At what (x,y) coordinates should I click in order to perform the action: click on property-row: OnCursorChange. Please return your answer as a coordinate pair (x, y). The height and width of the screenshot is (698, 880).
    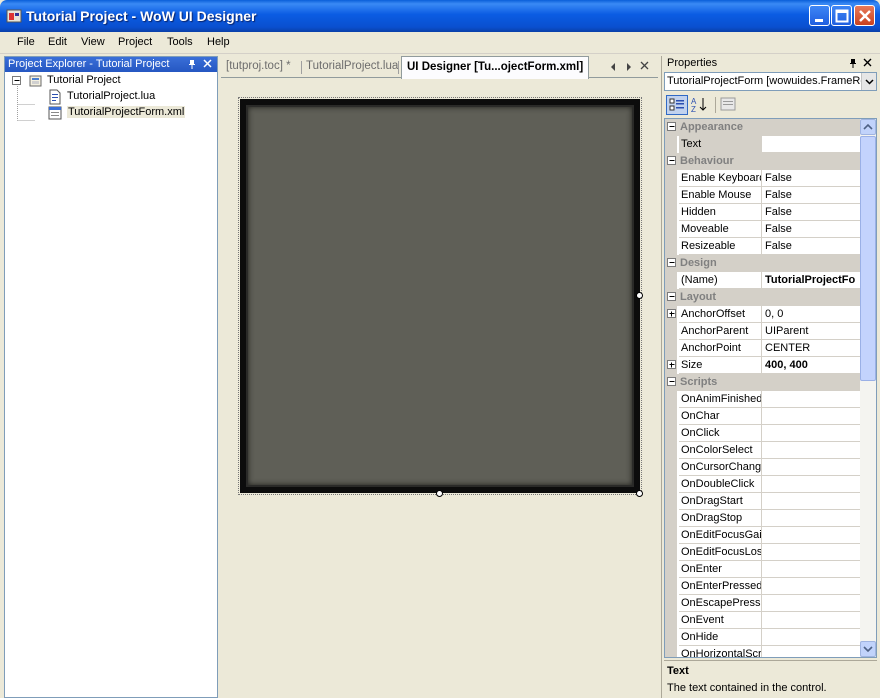
    Looking at the image, I should click on (762, 467).